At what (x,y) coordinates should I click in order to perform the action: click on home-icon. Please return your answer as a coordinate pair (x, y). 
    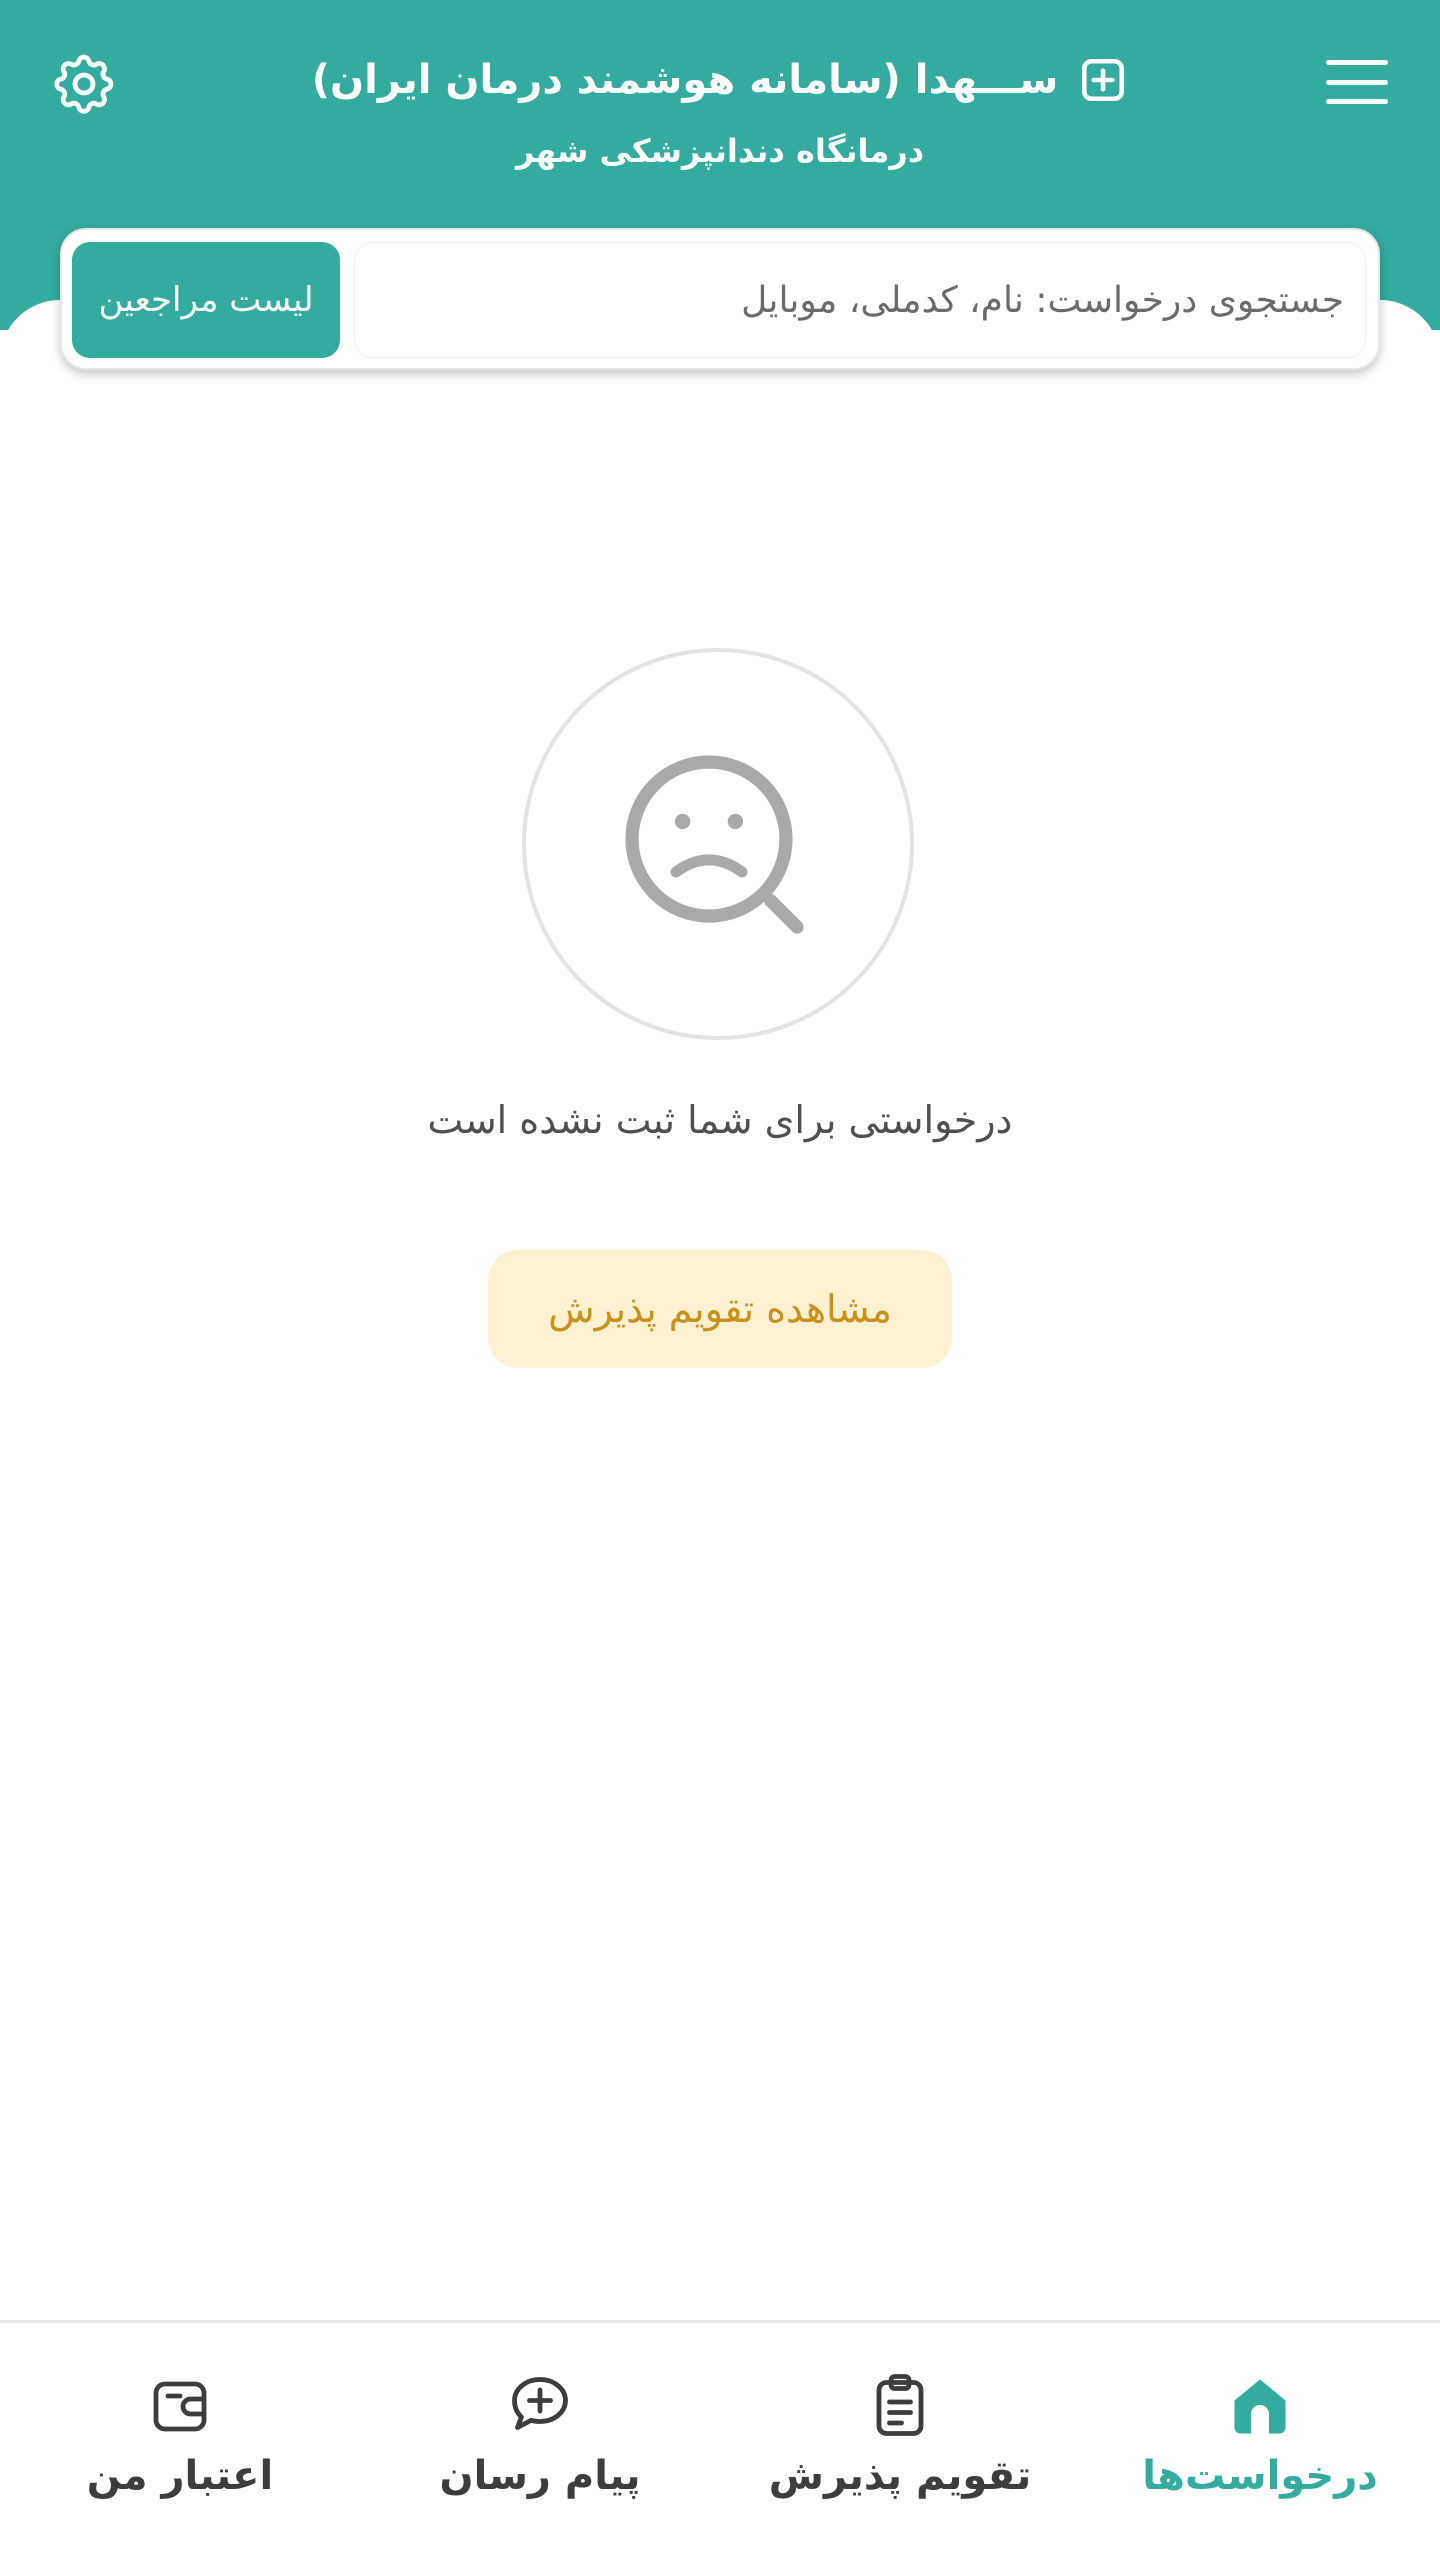
    Looking at the image, I should click on (1260, 2406).